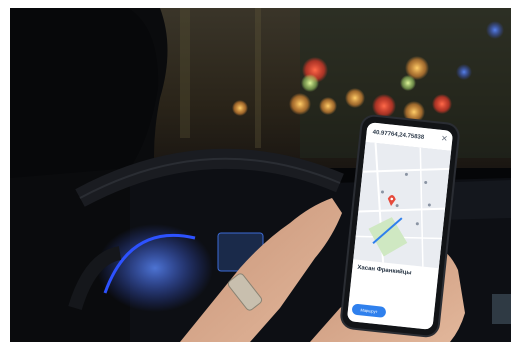 Image resolution: width=515 pixels, height=352 pixels. Describe the element at coordinates (411, 315) in the screenshot. I see `share-button` at that location.